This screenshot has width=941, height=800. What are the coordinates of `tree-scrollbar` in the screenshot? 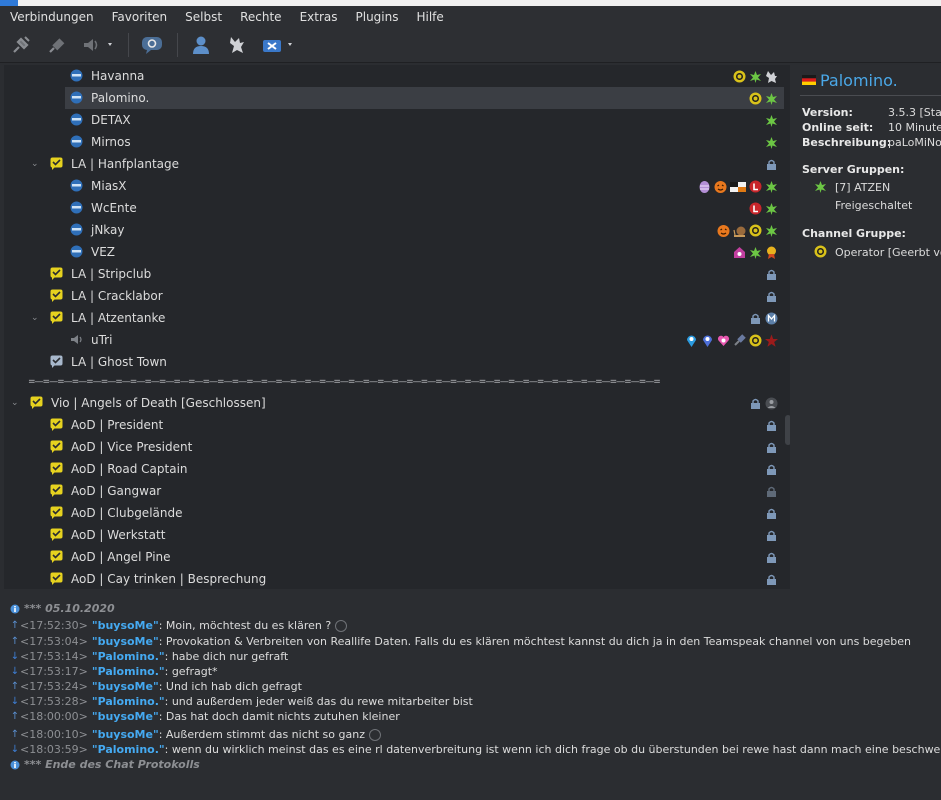 It's located at (787, 327).